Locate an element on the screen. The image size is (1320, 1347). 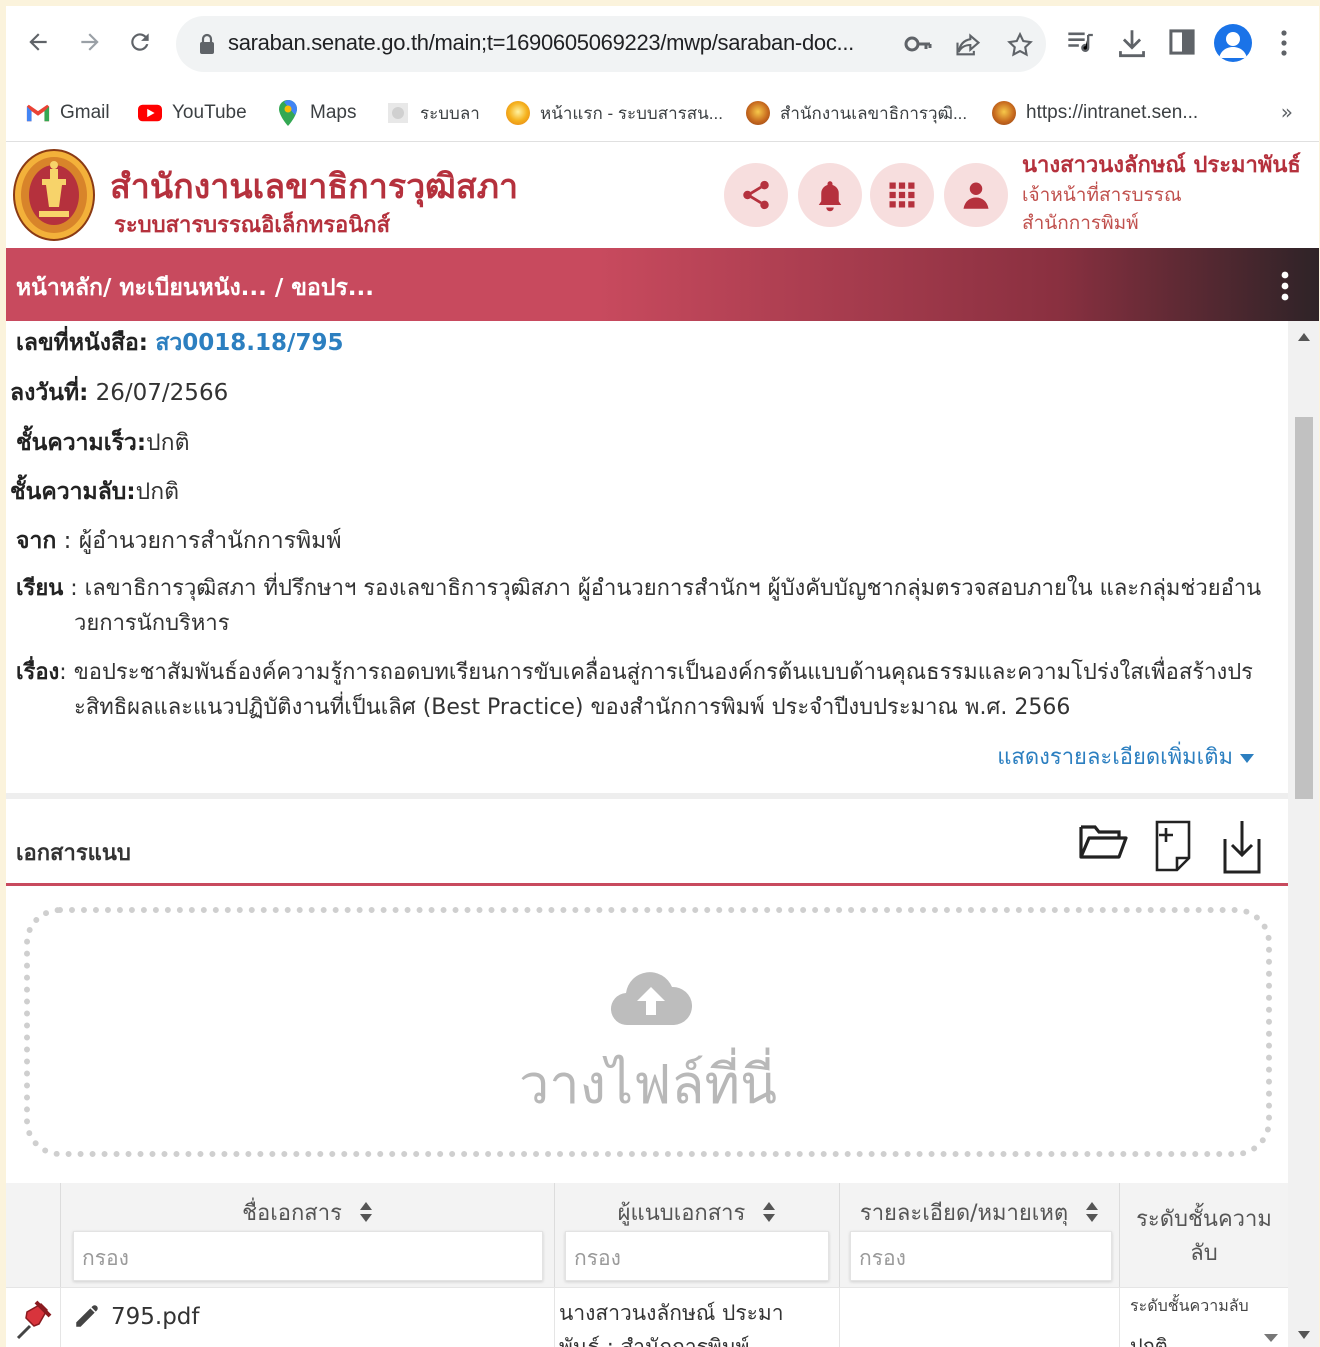
youtube-icon is located at coordinates (150, 113).